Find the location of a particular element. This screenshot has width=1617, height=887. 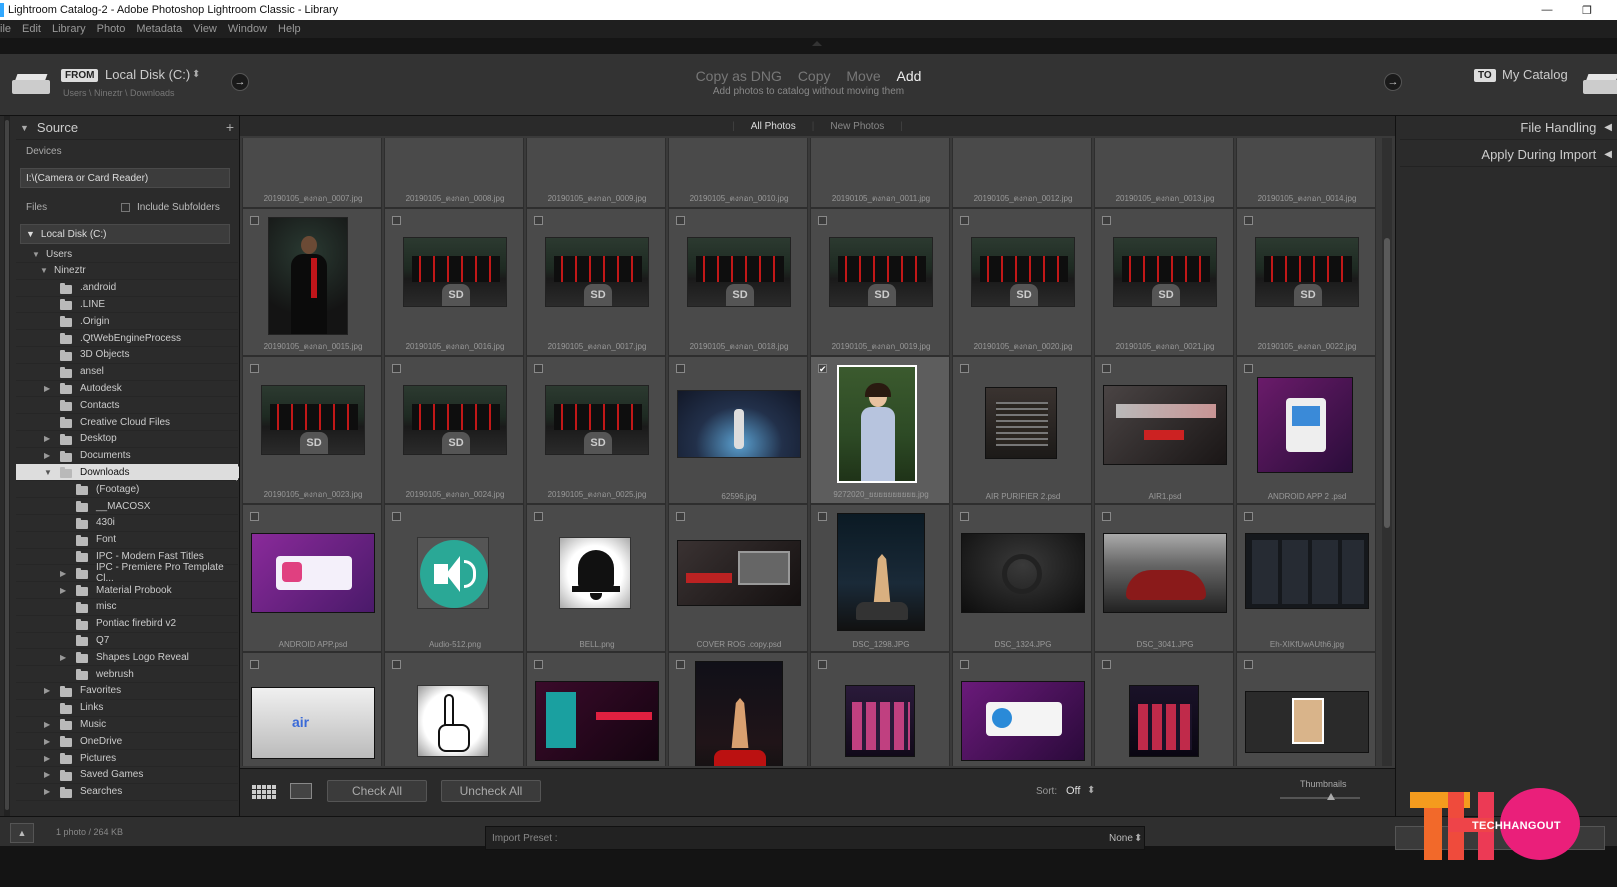

photo-cell: SD 20190105_ตงกอก_0025.jpg is located at coordinates (596, 430).